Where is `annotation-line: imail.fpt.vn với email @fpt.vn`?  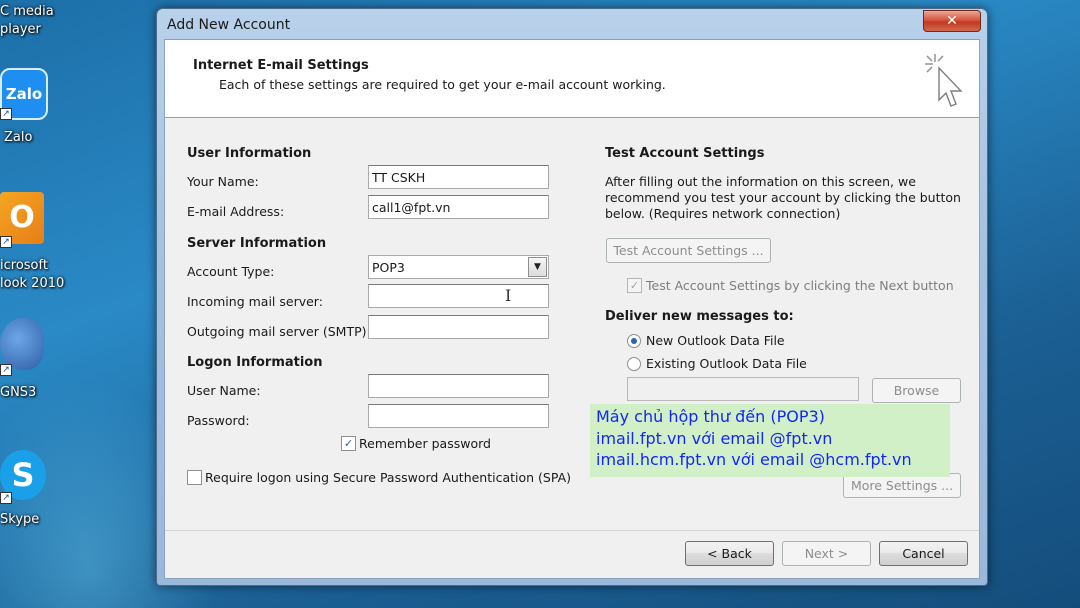
annotation-line: imail.fpt.vn với email @fpt.vn is located at coordinates (714, 438).